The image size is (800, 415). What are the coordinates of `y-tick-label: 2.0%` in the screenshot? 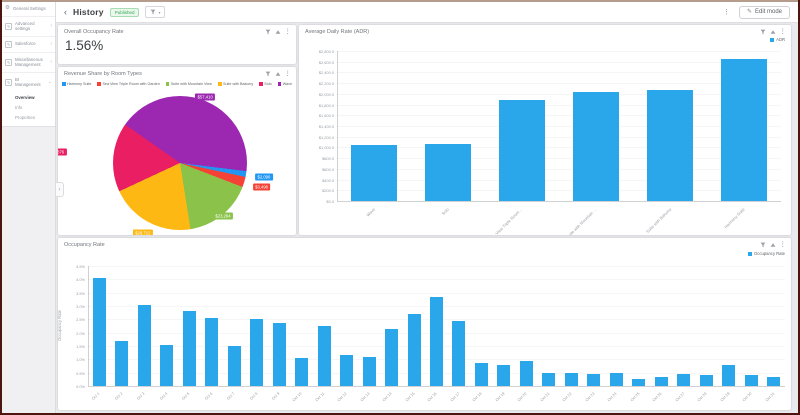 It's located at (80, 333).